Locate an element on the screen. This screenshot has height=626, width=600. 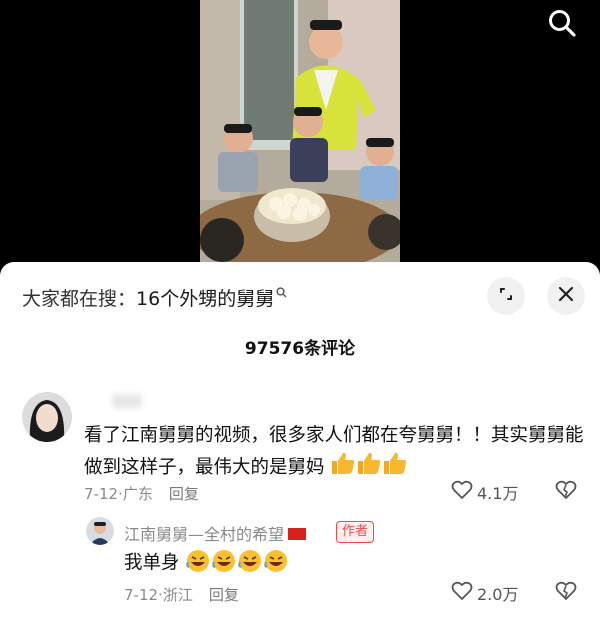
reply-location: 浙江 is located at coordinates (177, 595).